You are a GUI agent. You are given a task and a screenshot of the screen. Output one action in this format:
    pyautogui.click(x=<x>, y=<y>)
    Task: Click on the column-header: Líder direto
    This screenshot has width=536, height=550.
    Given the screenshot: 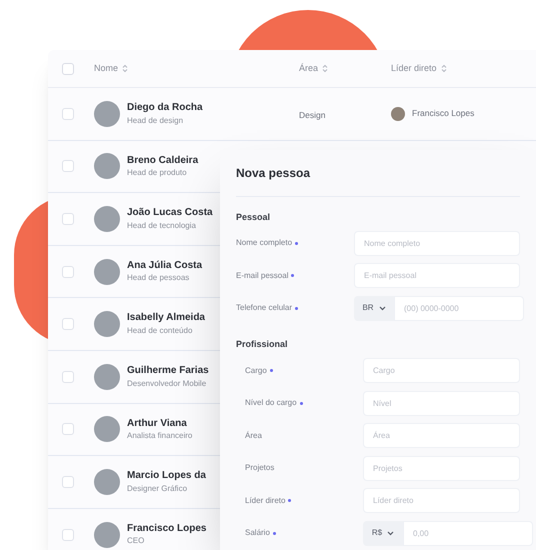 What is the action you would take?
    pyautogui.click(x=414, y=69)
    